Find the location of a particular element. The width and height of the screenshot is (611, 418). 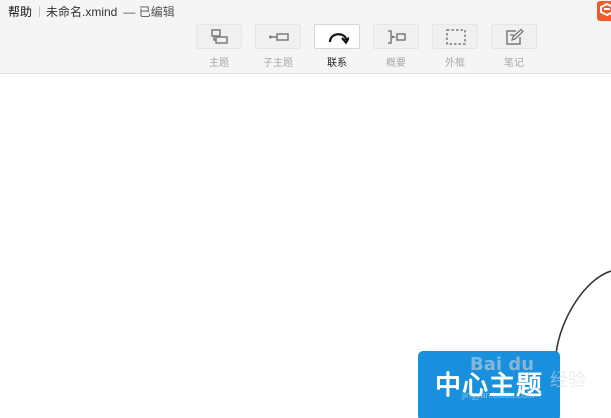

summary-icon is located at coordinates (397, 37).